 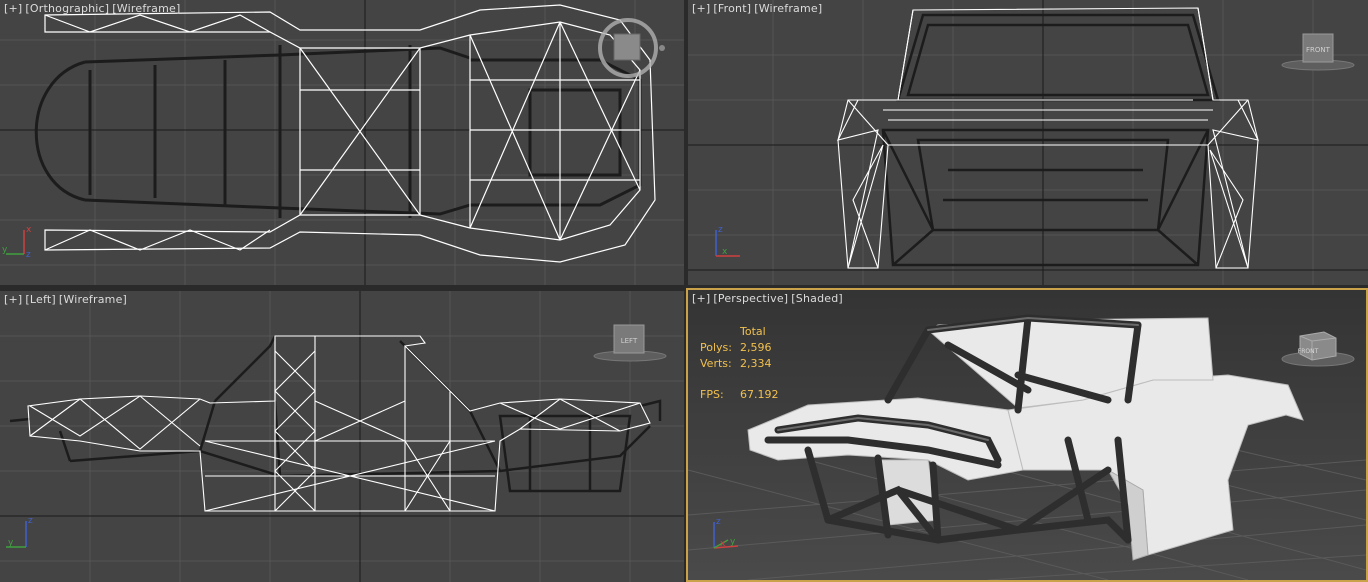 I want to click on axis-tripod: z x, so click(x=727, y=241).